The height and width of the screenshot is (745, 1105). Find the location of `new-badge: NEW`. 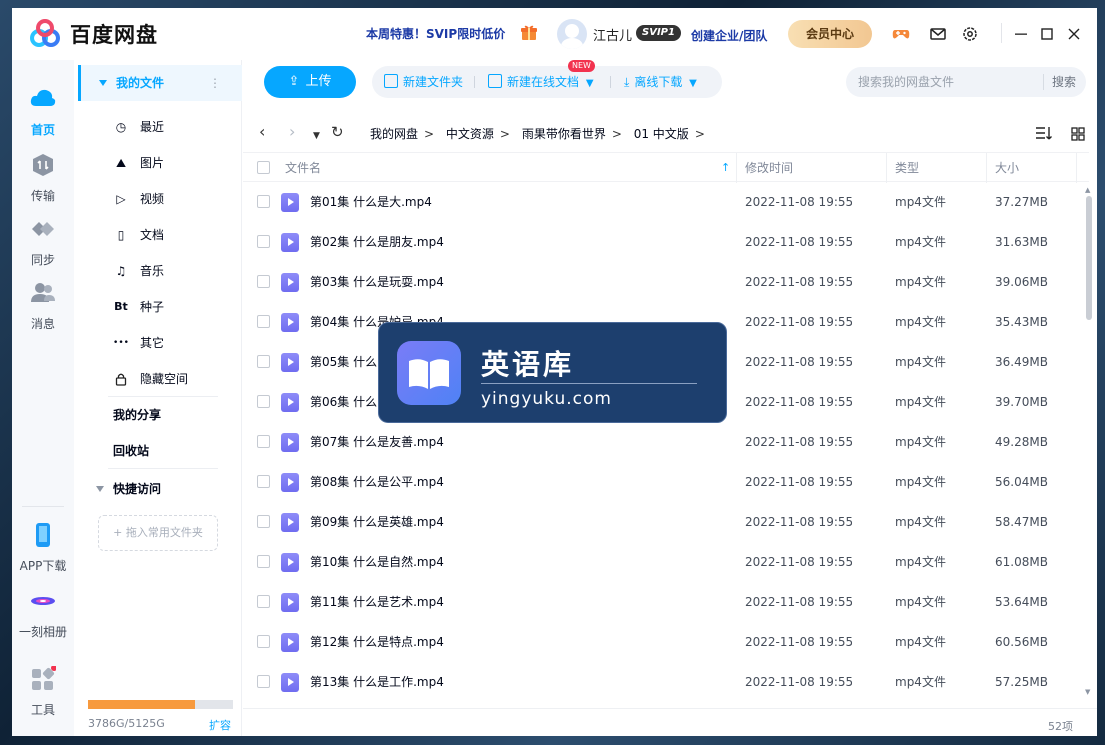

new-badge: NEW is located at coordinates (581, 66).